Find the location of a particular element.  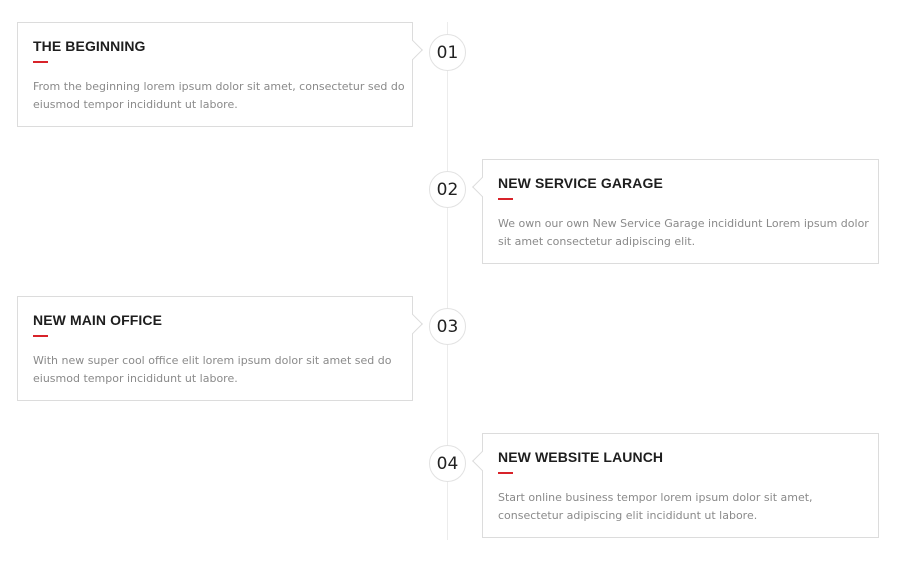

timeline-card-title: NEW WEBSITE LAUNCH is located at coordinates (581, 457).